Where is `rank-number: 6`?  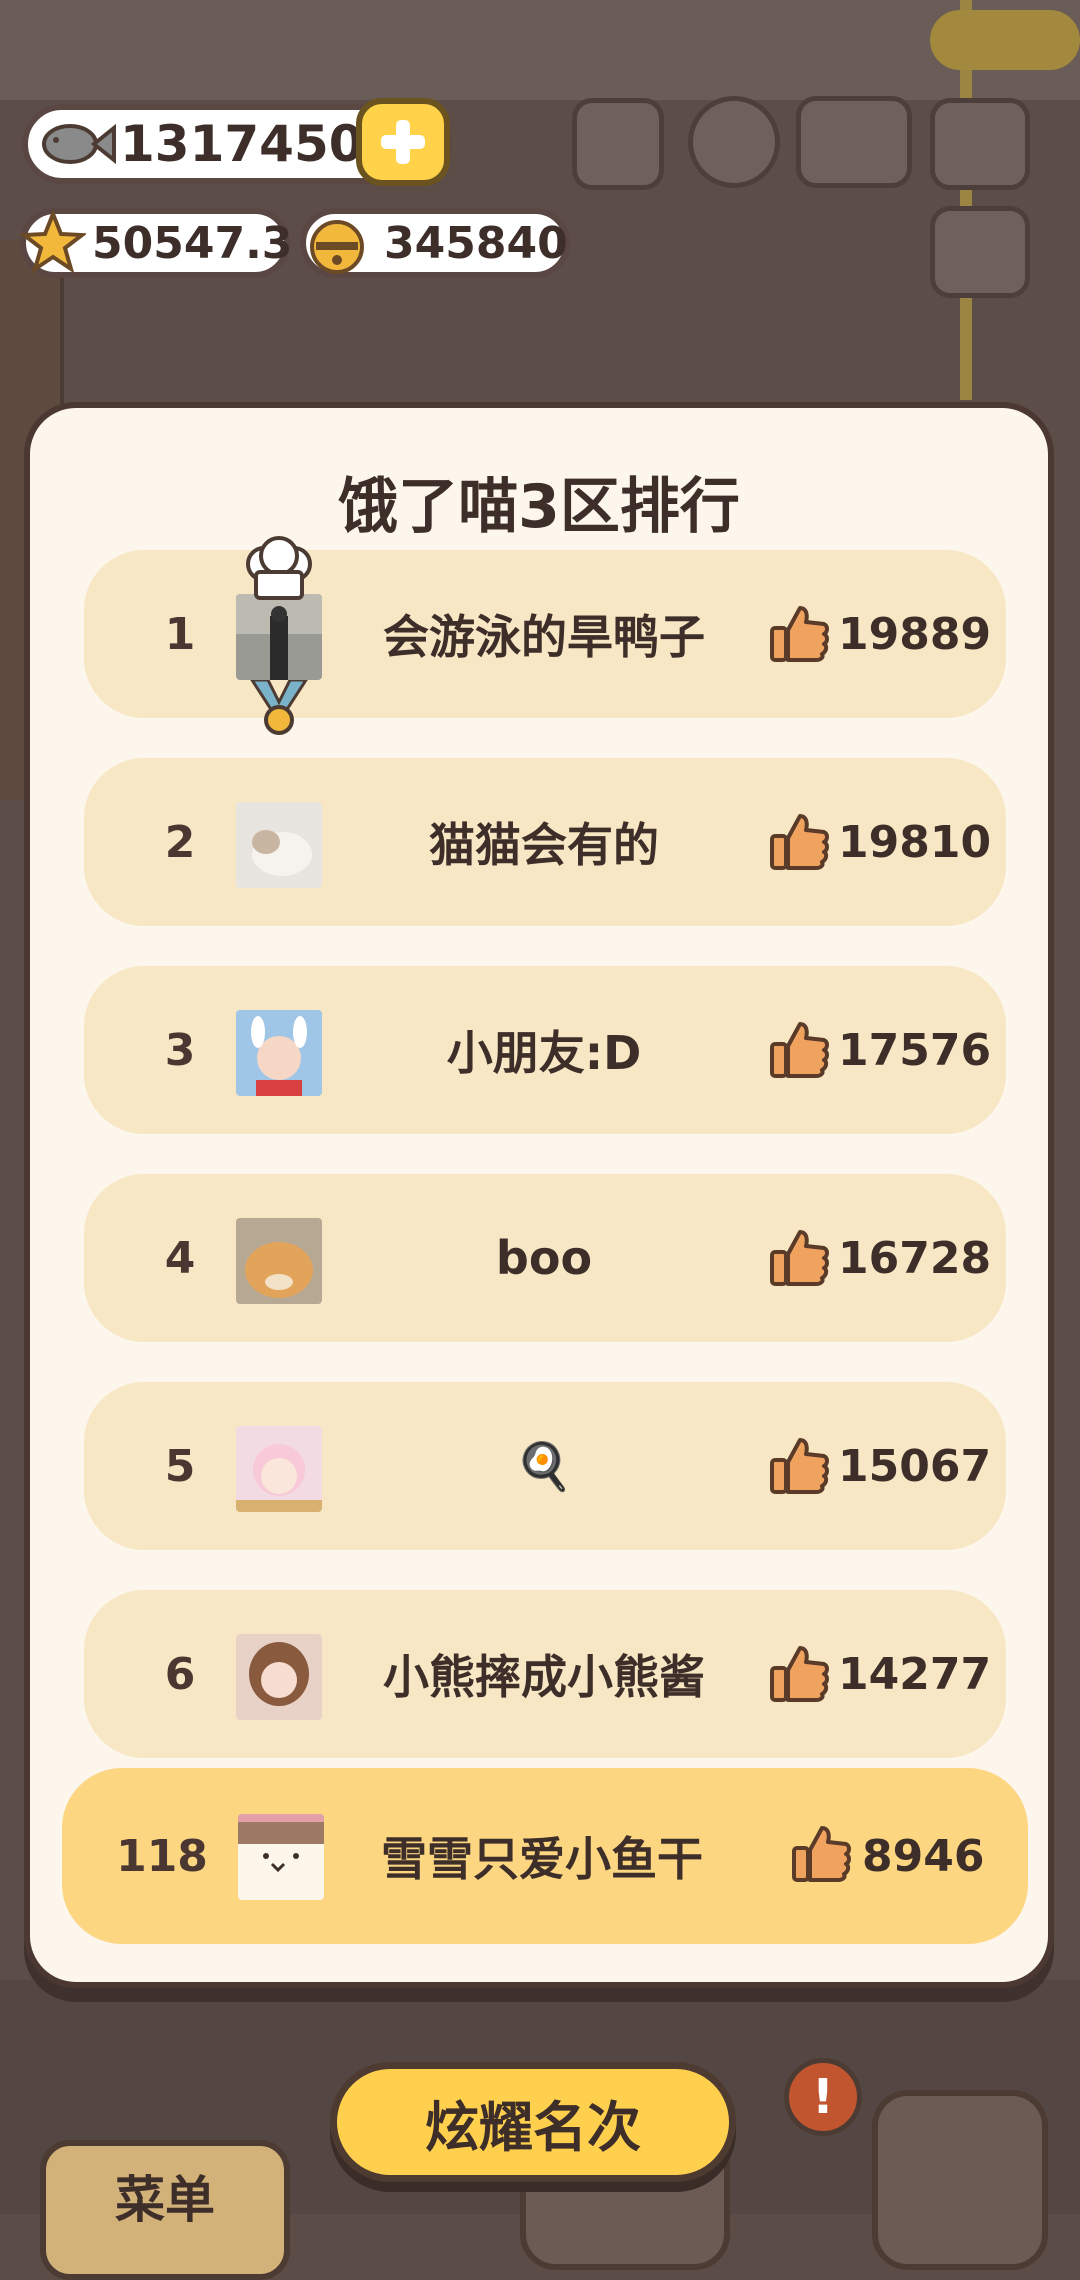 rank-number: 6 is located at coordinates (180, 1674).